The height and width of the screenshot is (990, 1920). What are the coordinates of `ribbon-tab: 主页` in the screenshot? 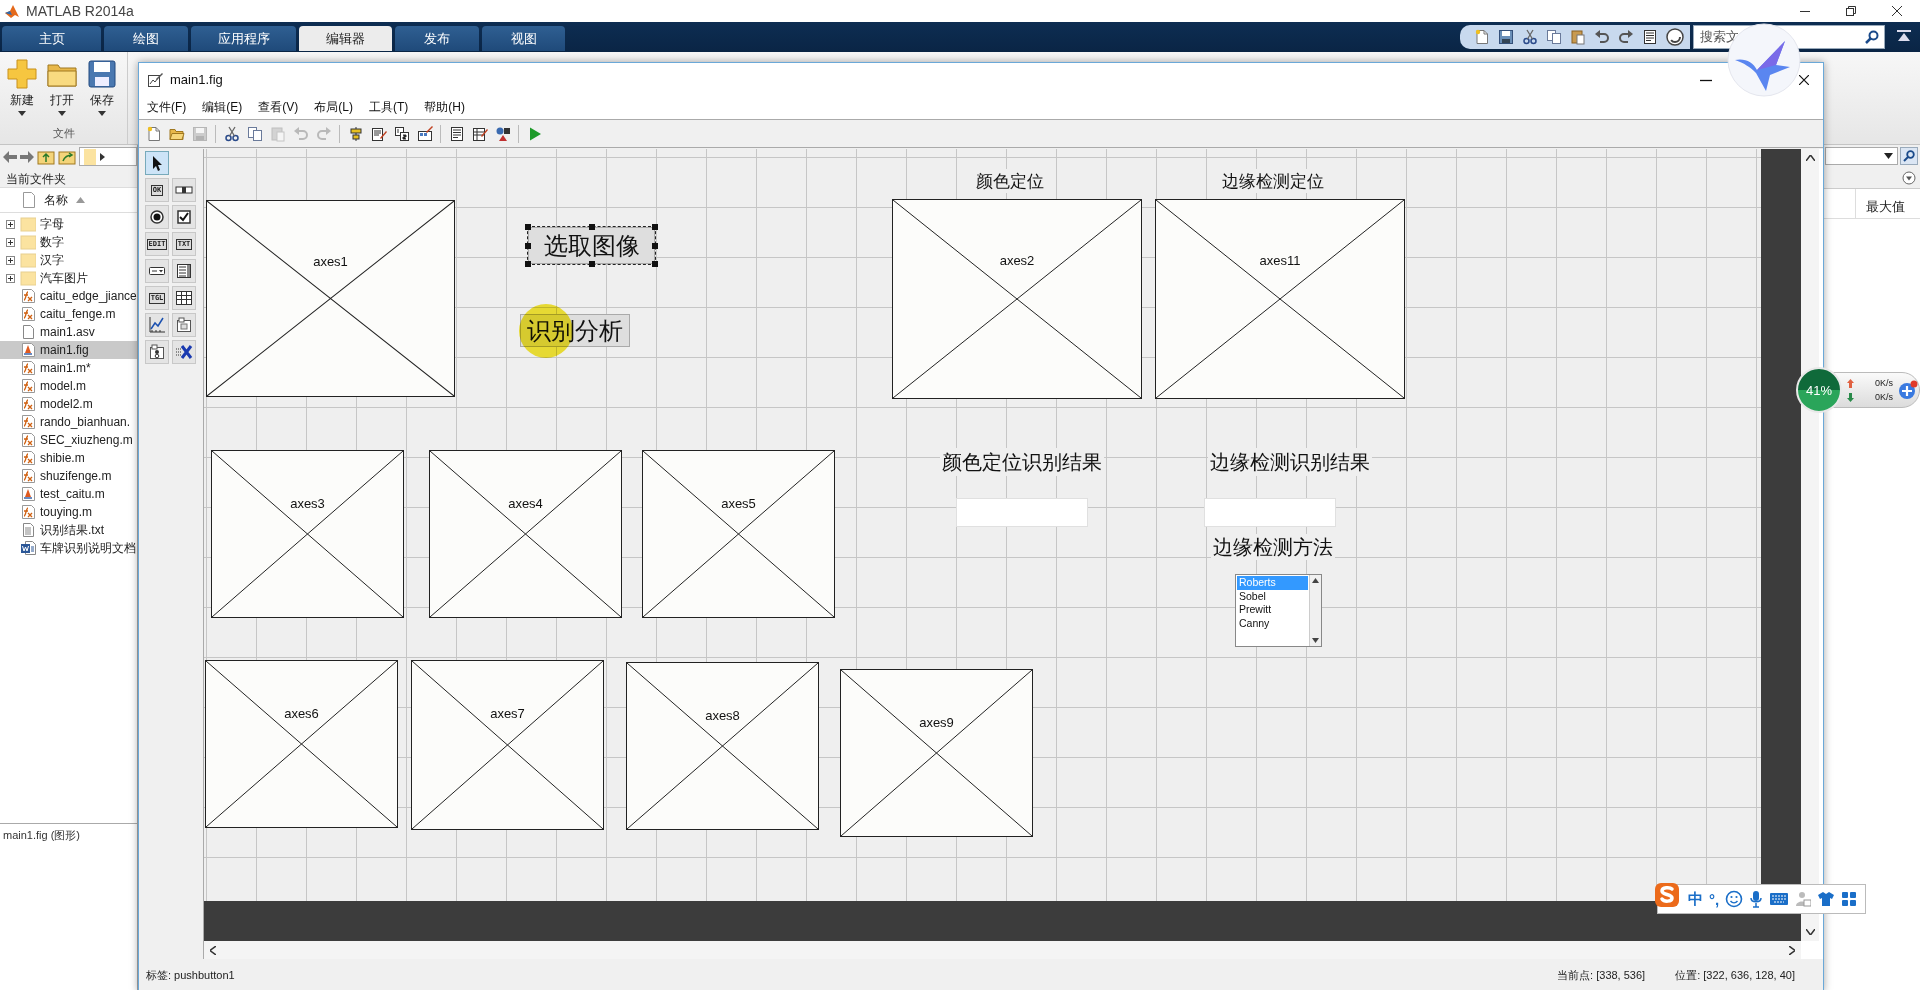 It's located at (51, 38).